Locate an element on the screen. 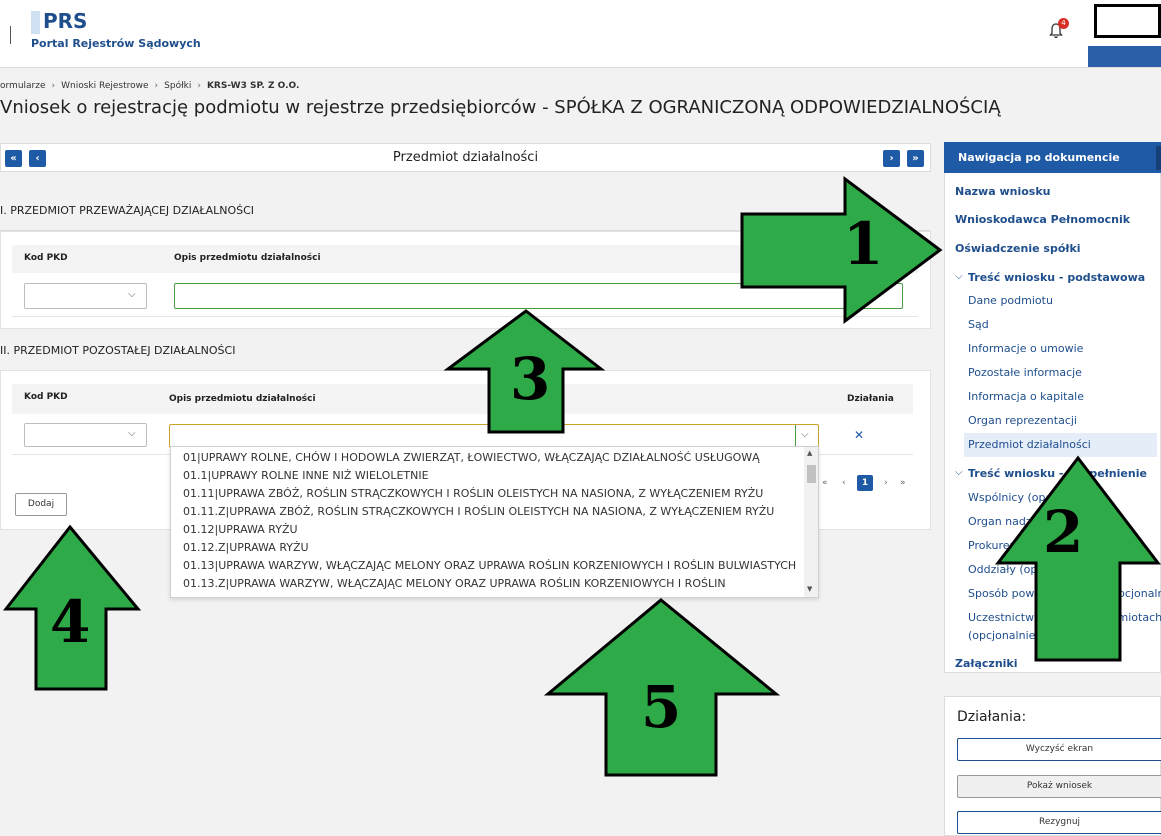 The height and width of the screenshot is (836, 1161). arrow-1-label: 1 is located at coordinates (863, 244).